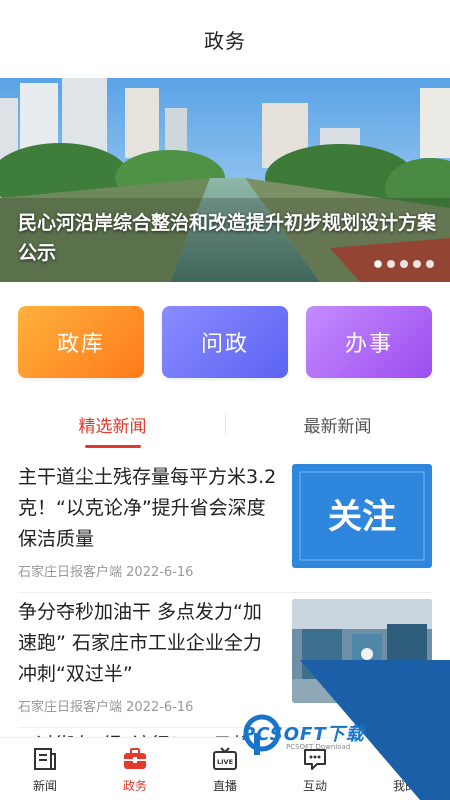 The image size is (450, 800). Describe the element at coordinates (337, 427) in the screenshot. I see `tab-label: 最新新闻` at that location.